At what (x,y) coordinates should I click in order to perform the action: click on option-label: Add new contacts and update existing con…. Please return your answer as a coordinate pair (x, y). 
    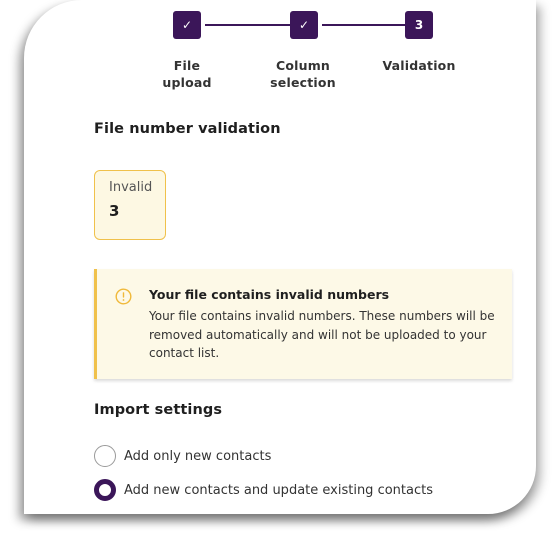
    Looking at the image, I should click on (278, 490).